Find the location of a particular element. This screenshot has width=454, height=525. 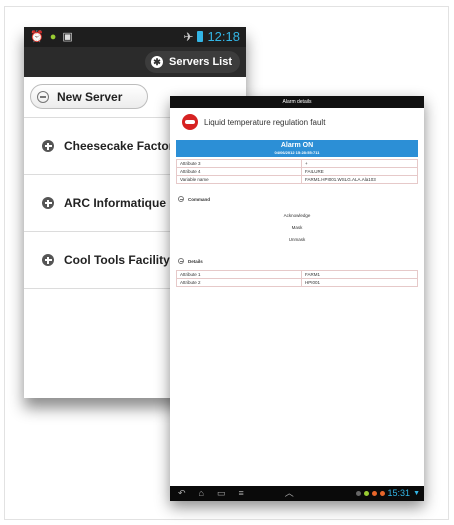

detail-label: Attribute 2 is located at coordinates (239, 282).